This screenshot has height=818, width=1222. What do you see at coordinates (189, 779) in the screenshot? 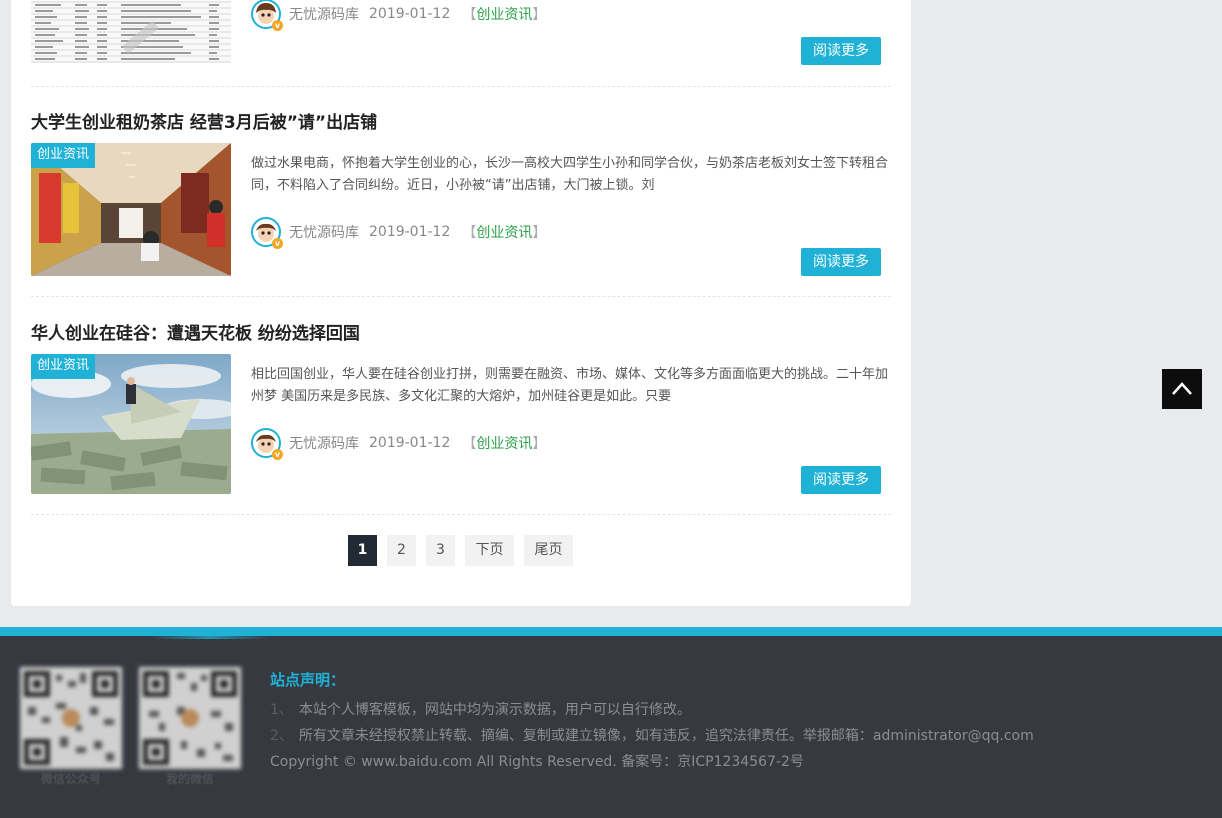
I see `qr-label-personal: 我的微信` at bounding box center [189, 779].